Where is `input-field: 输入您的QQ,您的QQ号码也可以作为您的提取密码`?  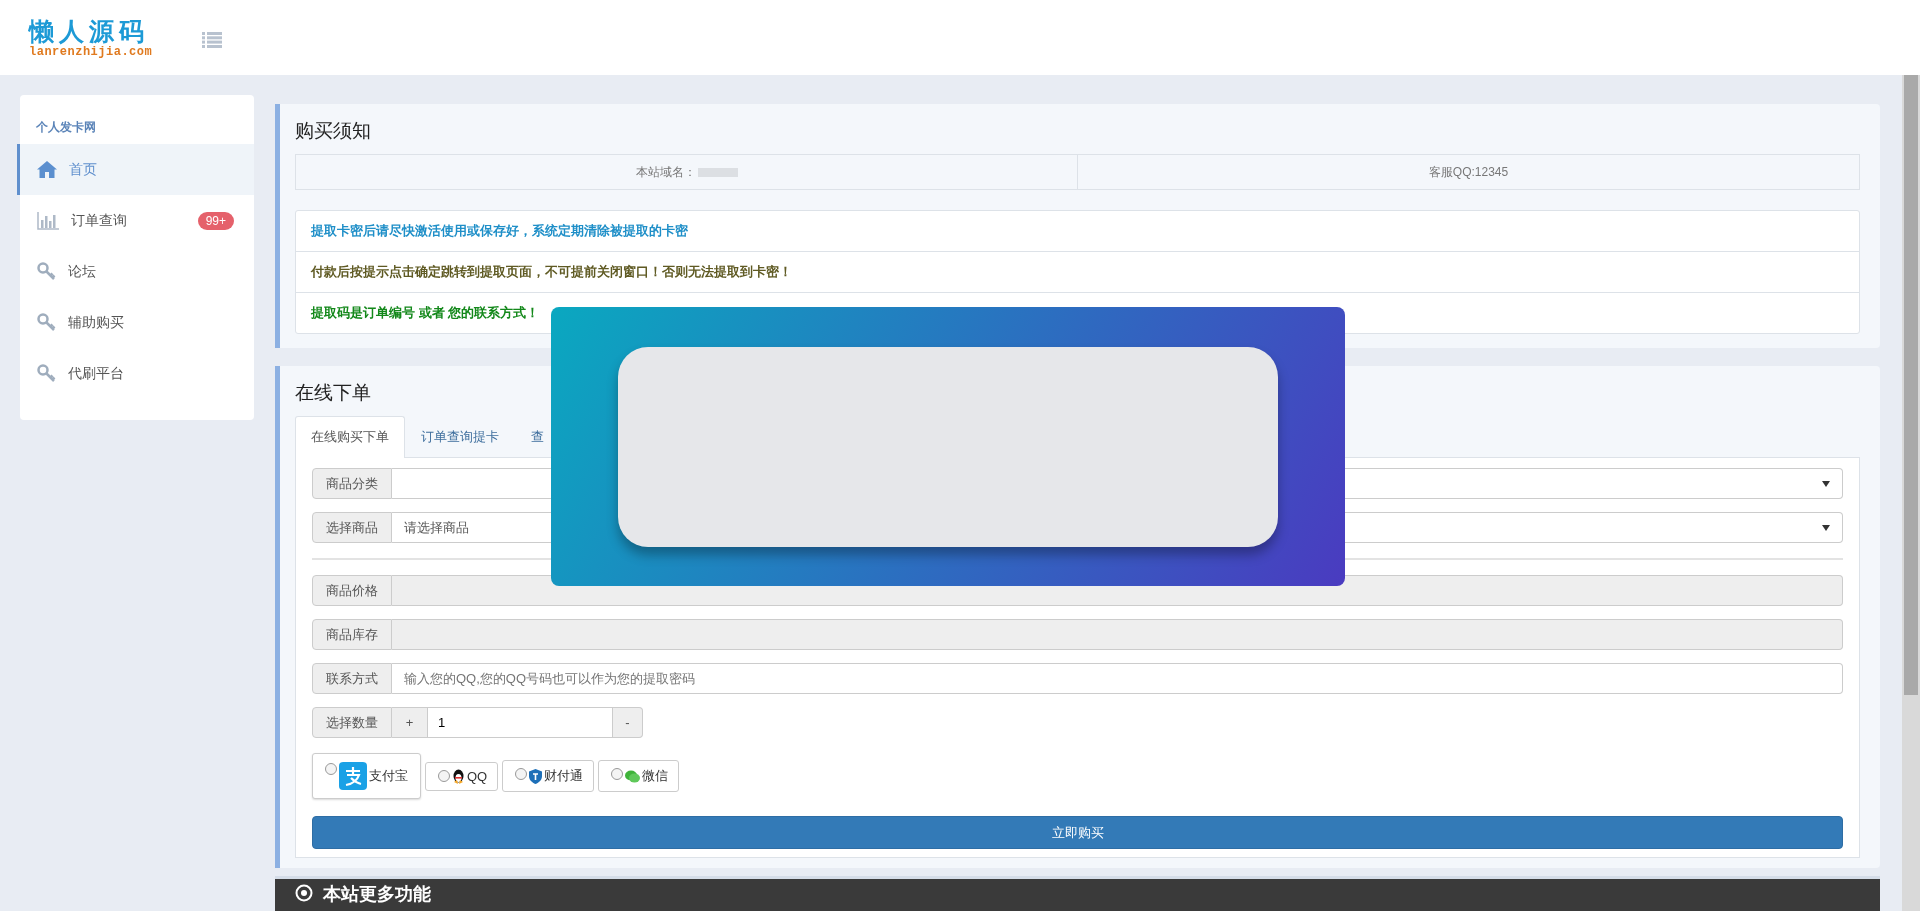 input-field: 输入您的QQ,您的QQ号码也可以作为您的提取密码 is located at coordinates (1117, 678).